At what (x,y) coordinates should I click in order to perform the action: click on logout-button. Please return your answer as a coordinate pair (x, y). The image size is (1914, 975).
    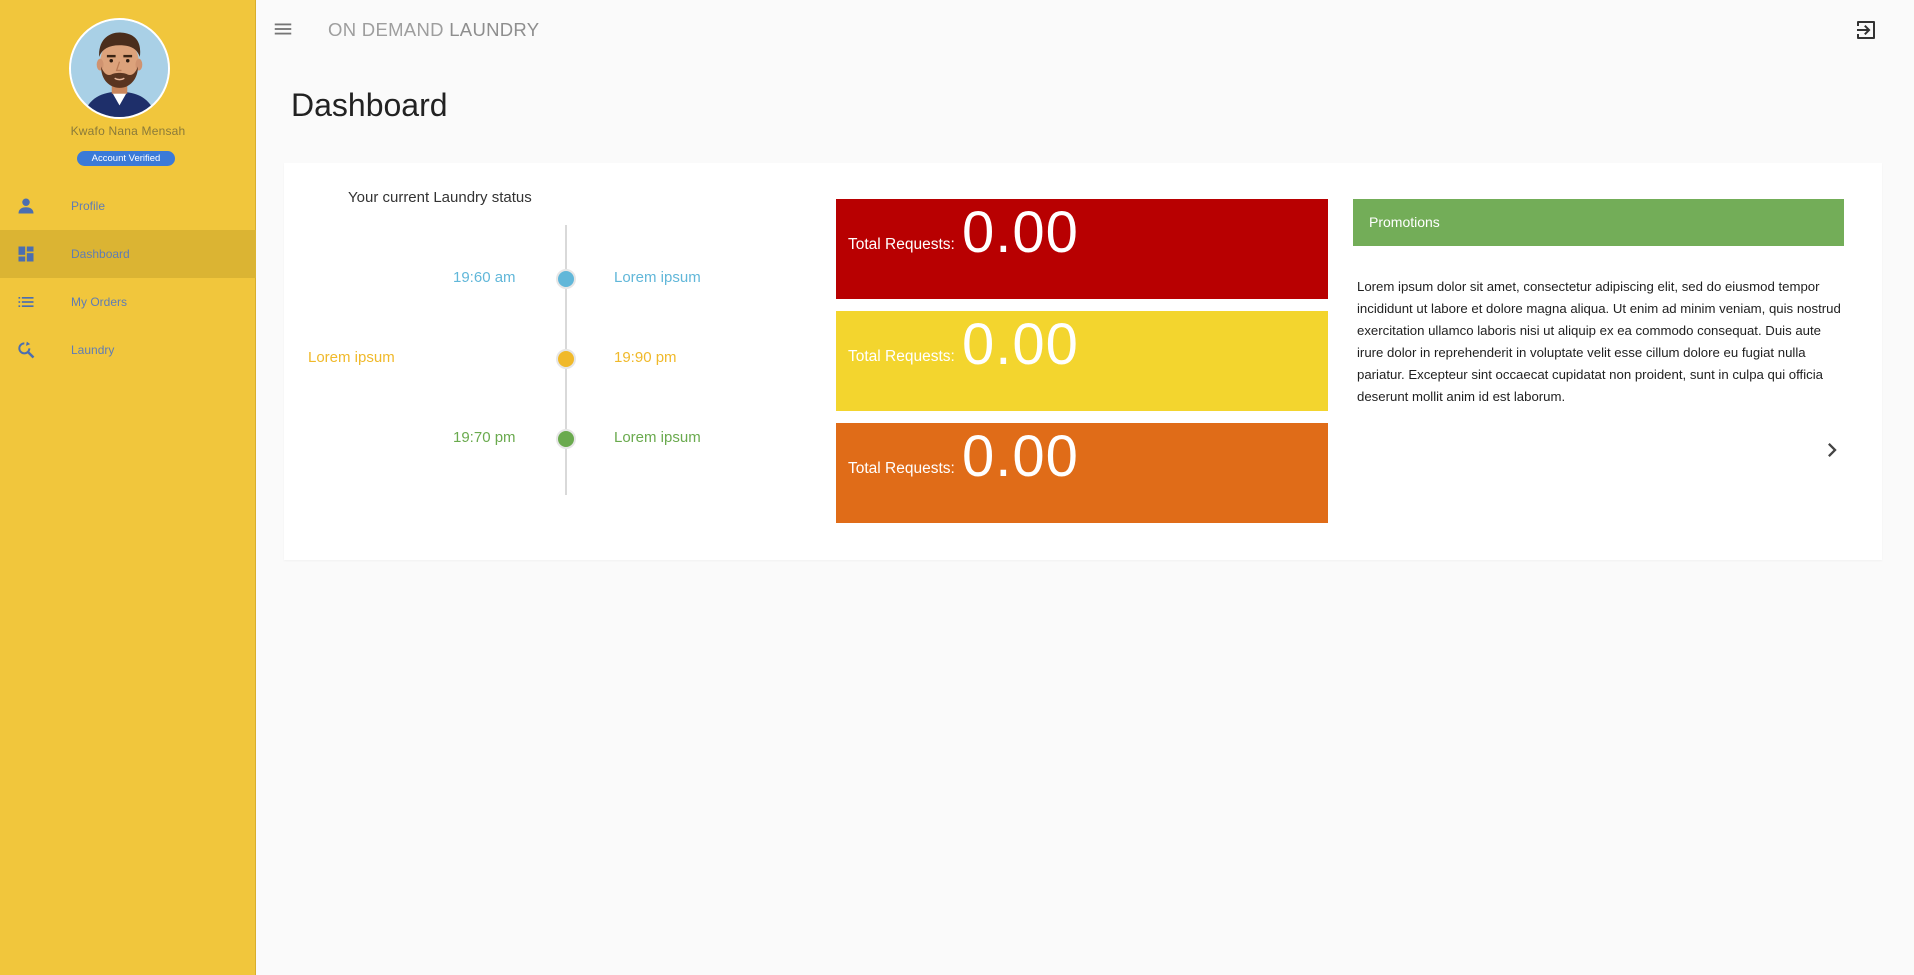
    Looking at the image, I should click on (1866, 30).